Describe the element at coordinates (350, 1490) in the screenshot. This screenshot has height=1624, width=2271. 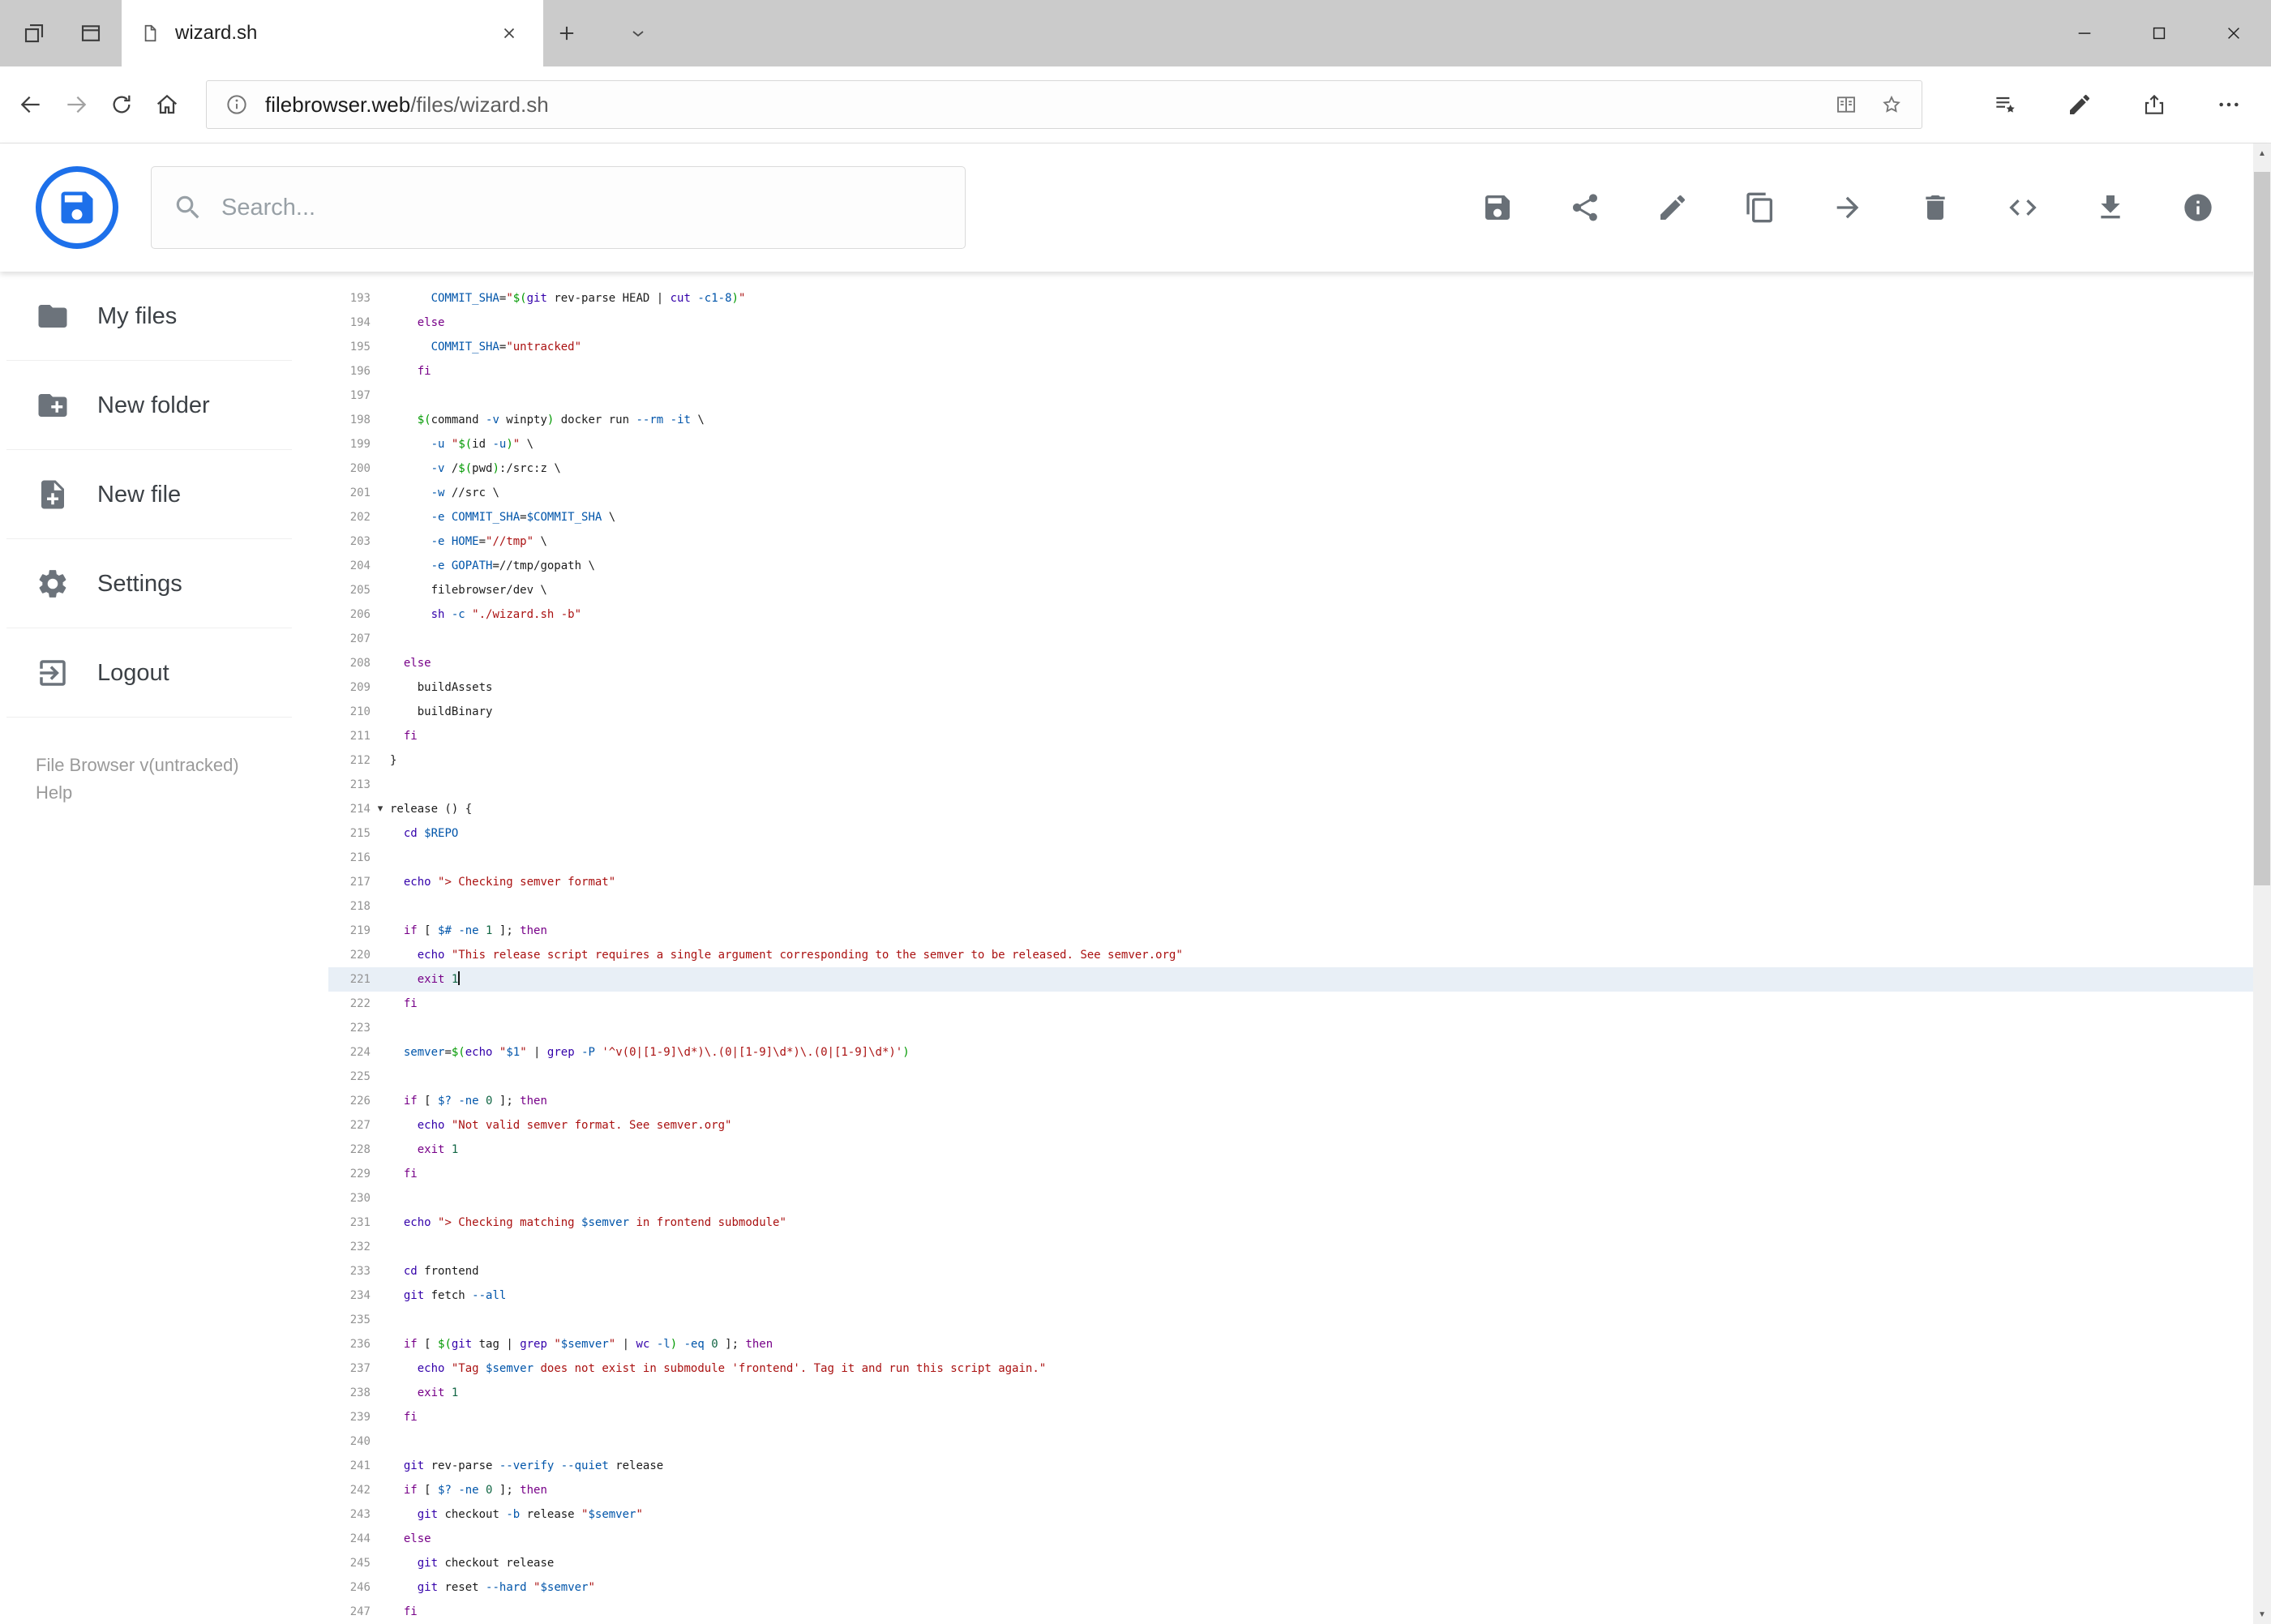
I see `line-number: 242` at that location.